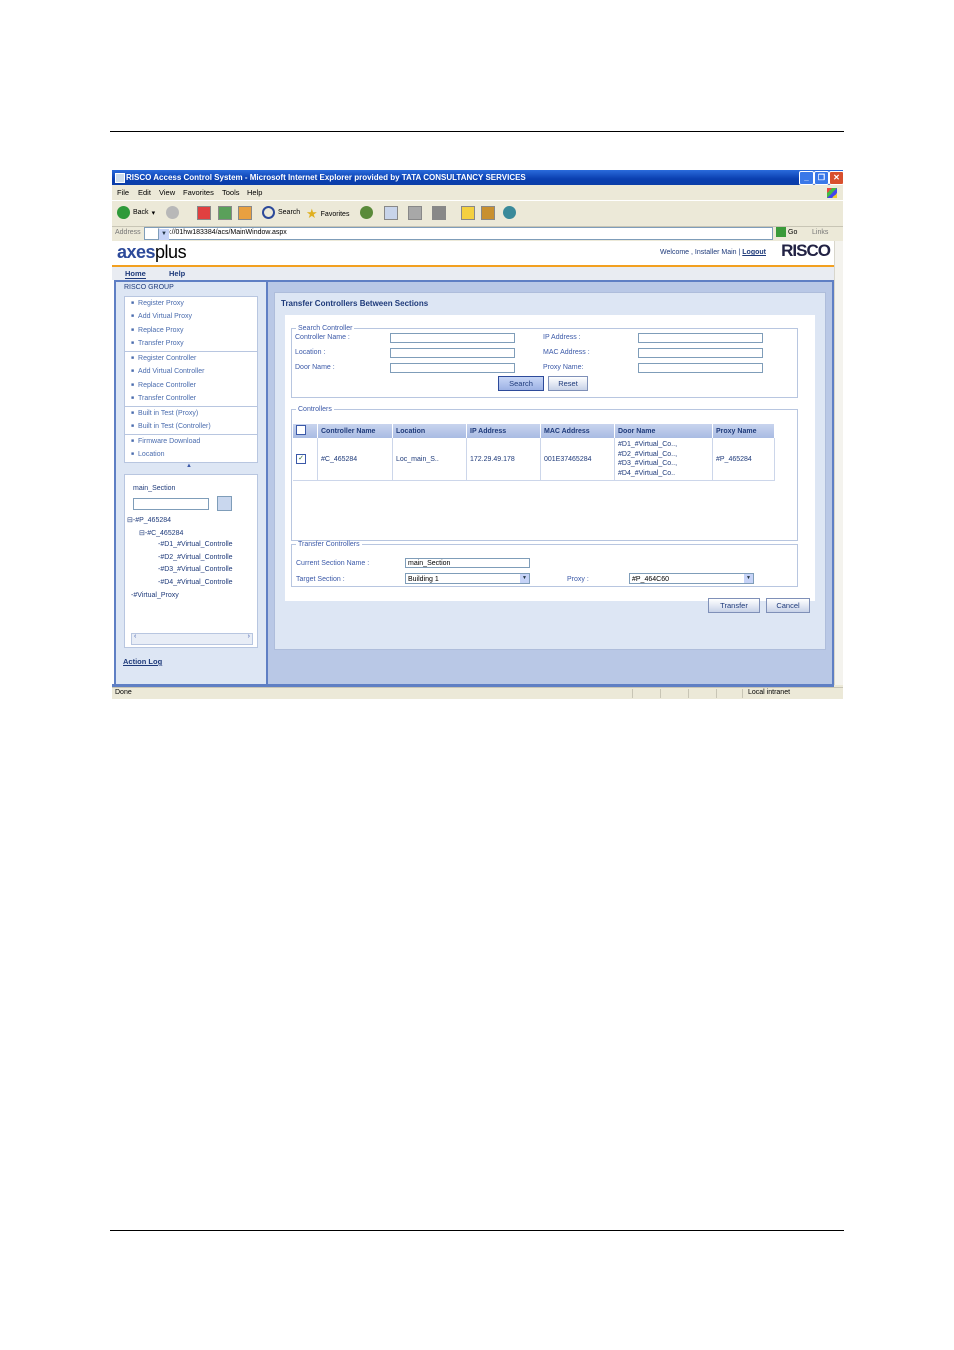  I want to click on messenger-button, so click(509, 212).